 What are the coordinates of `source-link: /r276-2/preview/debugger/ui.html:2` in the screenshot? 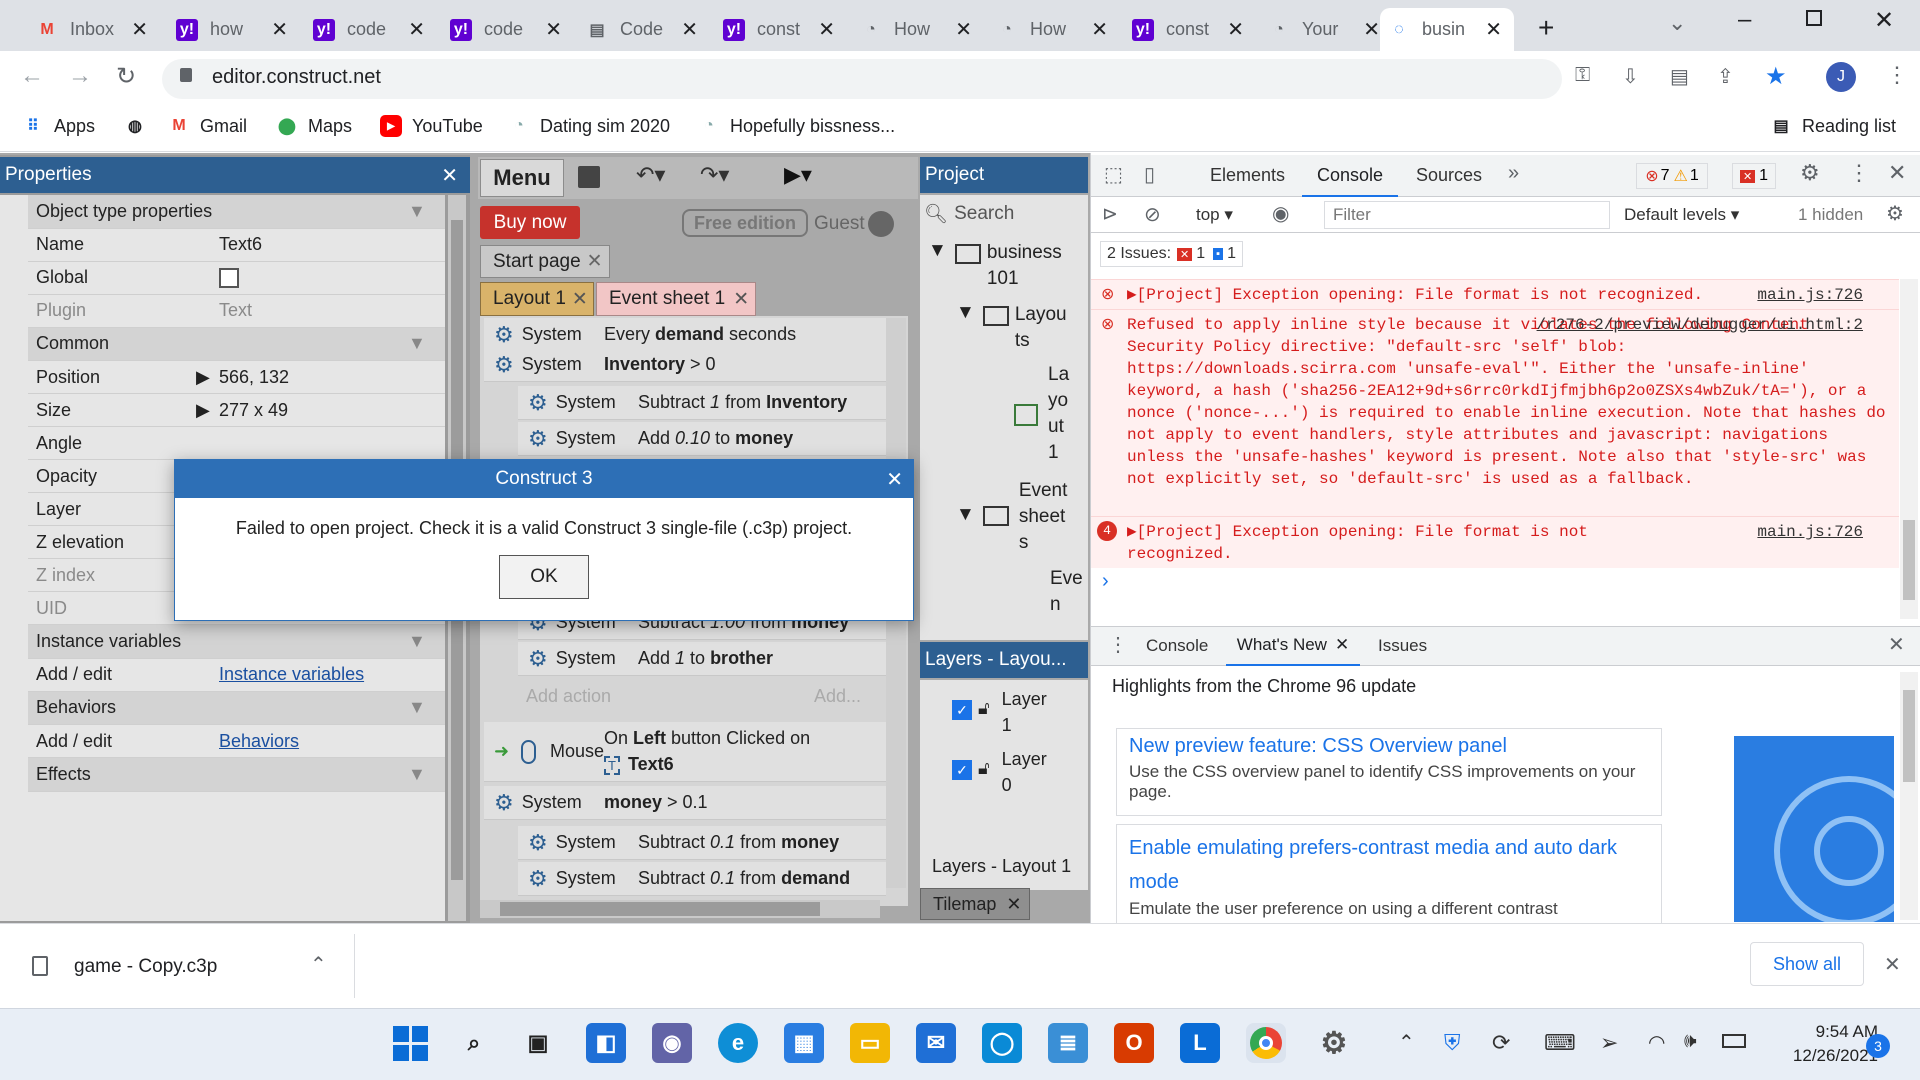 It's located at (1700, 325).